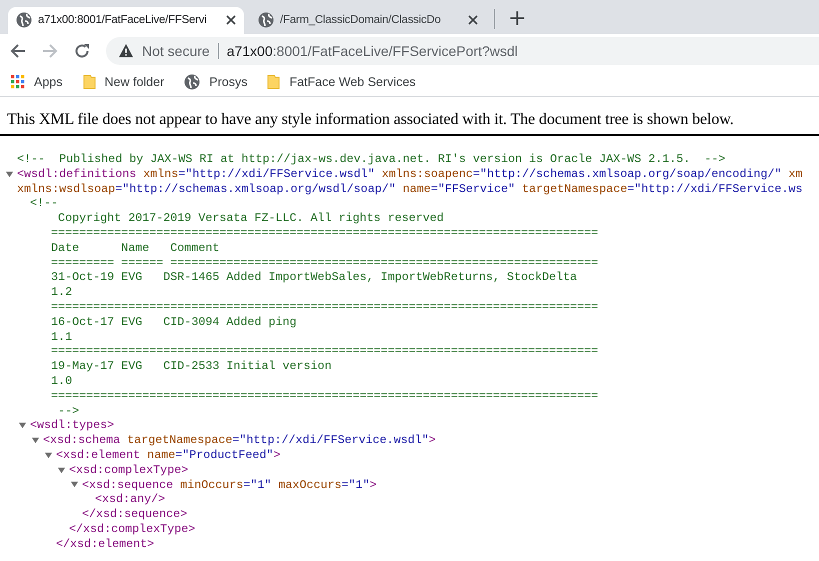  I want to click on xml-line: </xsd:sequence>, so click(135, 514).